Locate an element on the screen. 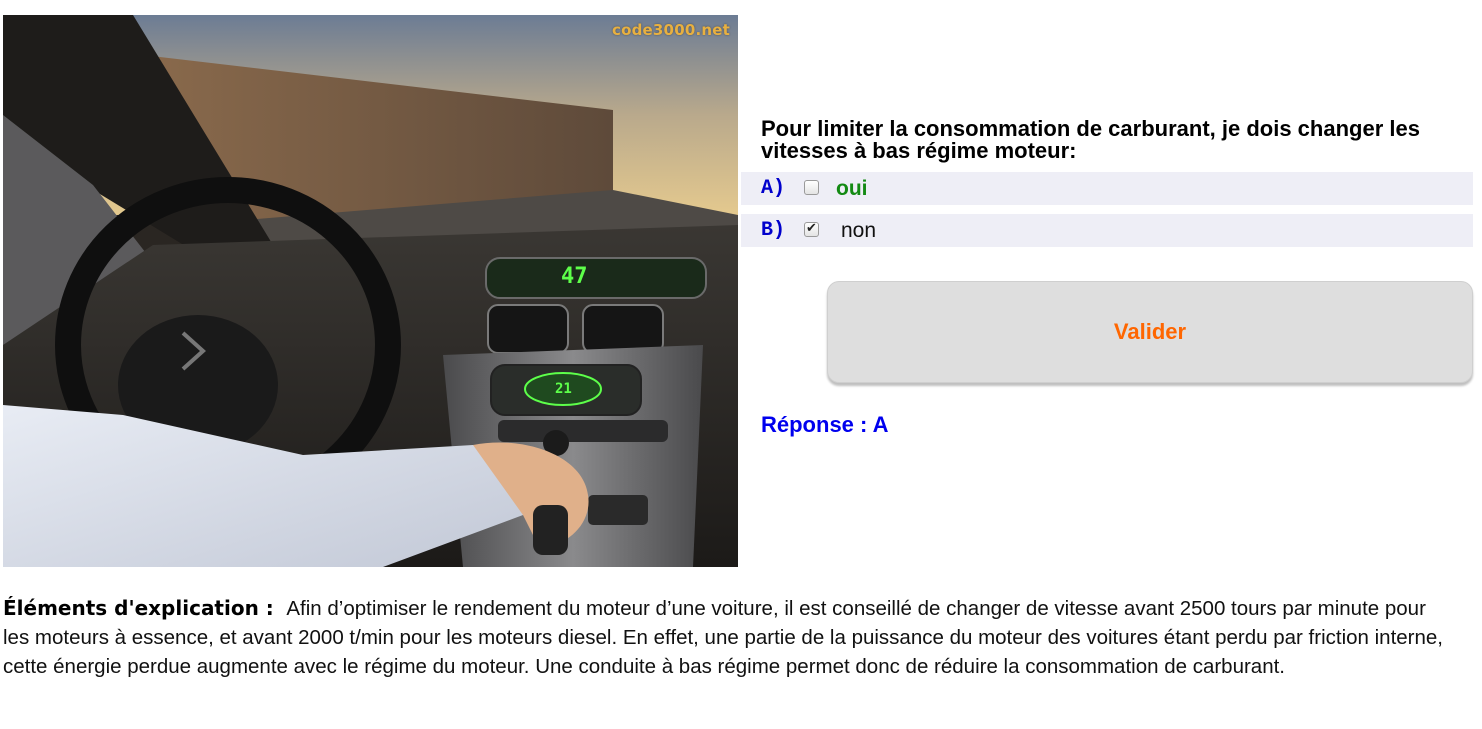 Image resolution: width=1482 pixels, height=729 pixels. answer-letter: A) is located at coordinates (773, 188).